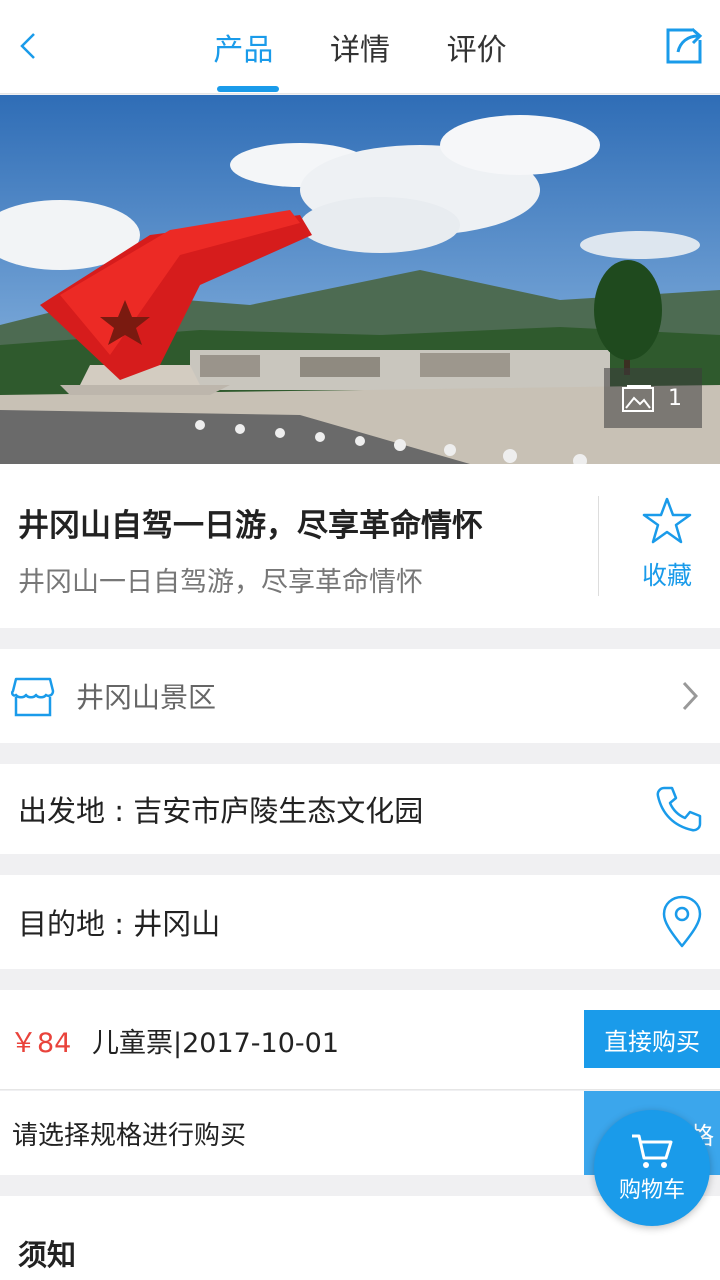 The width and height of the screenshot is (720, 1280). I want to click on phone-icon, so click(679, 809).